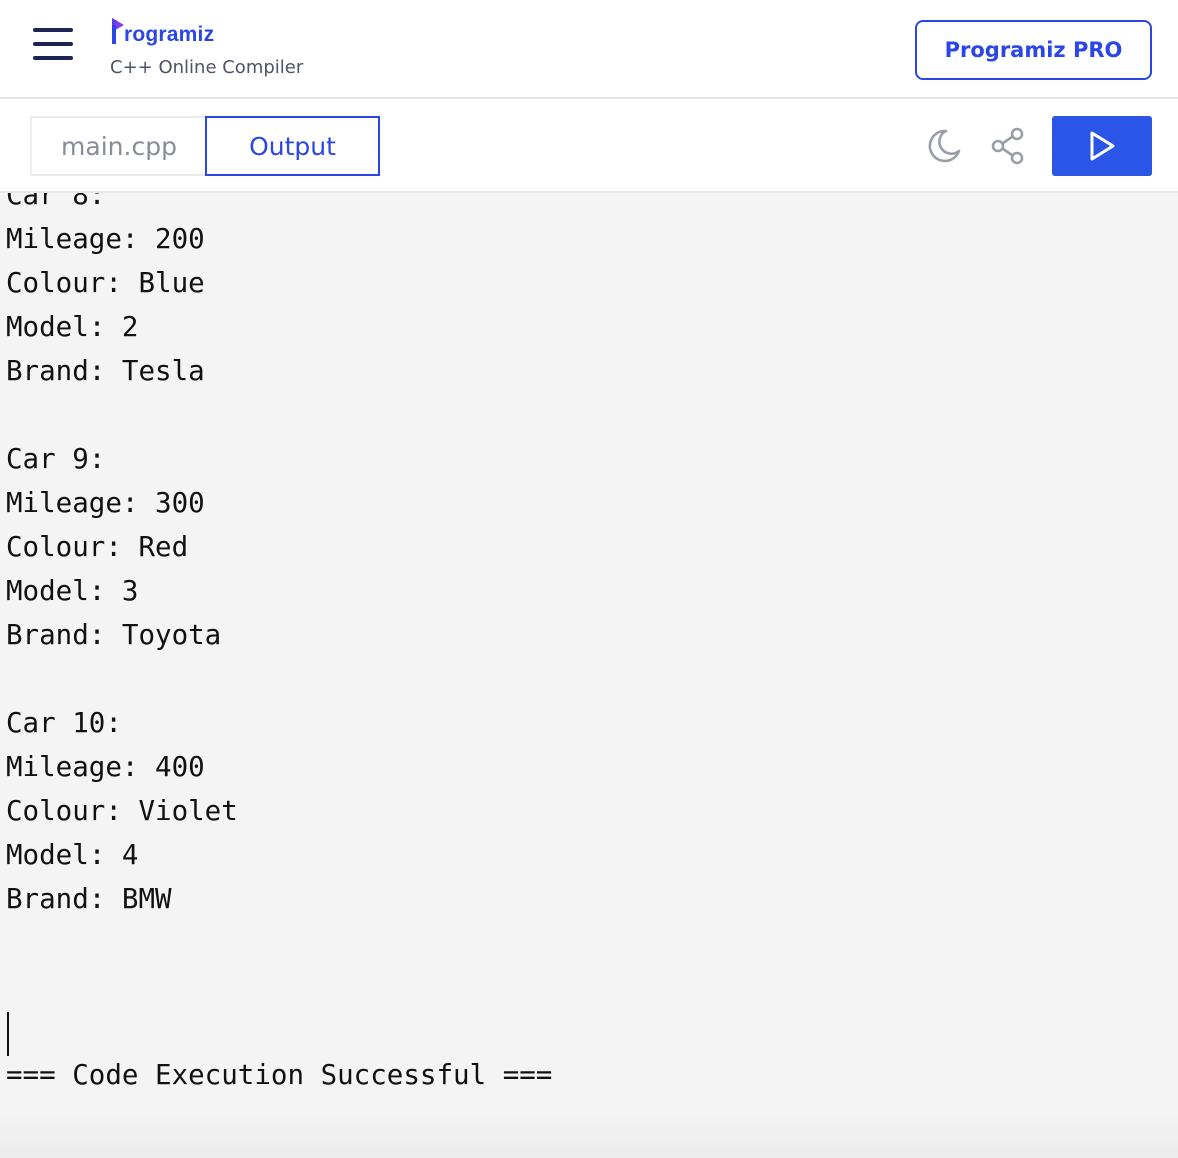  What do you see at coordinates (1033, 50) in the screenshot?
I see `programiz-pro-button: Programiz PRO` at bounding box center [1033, 50].